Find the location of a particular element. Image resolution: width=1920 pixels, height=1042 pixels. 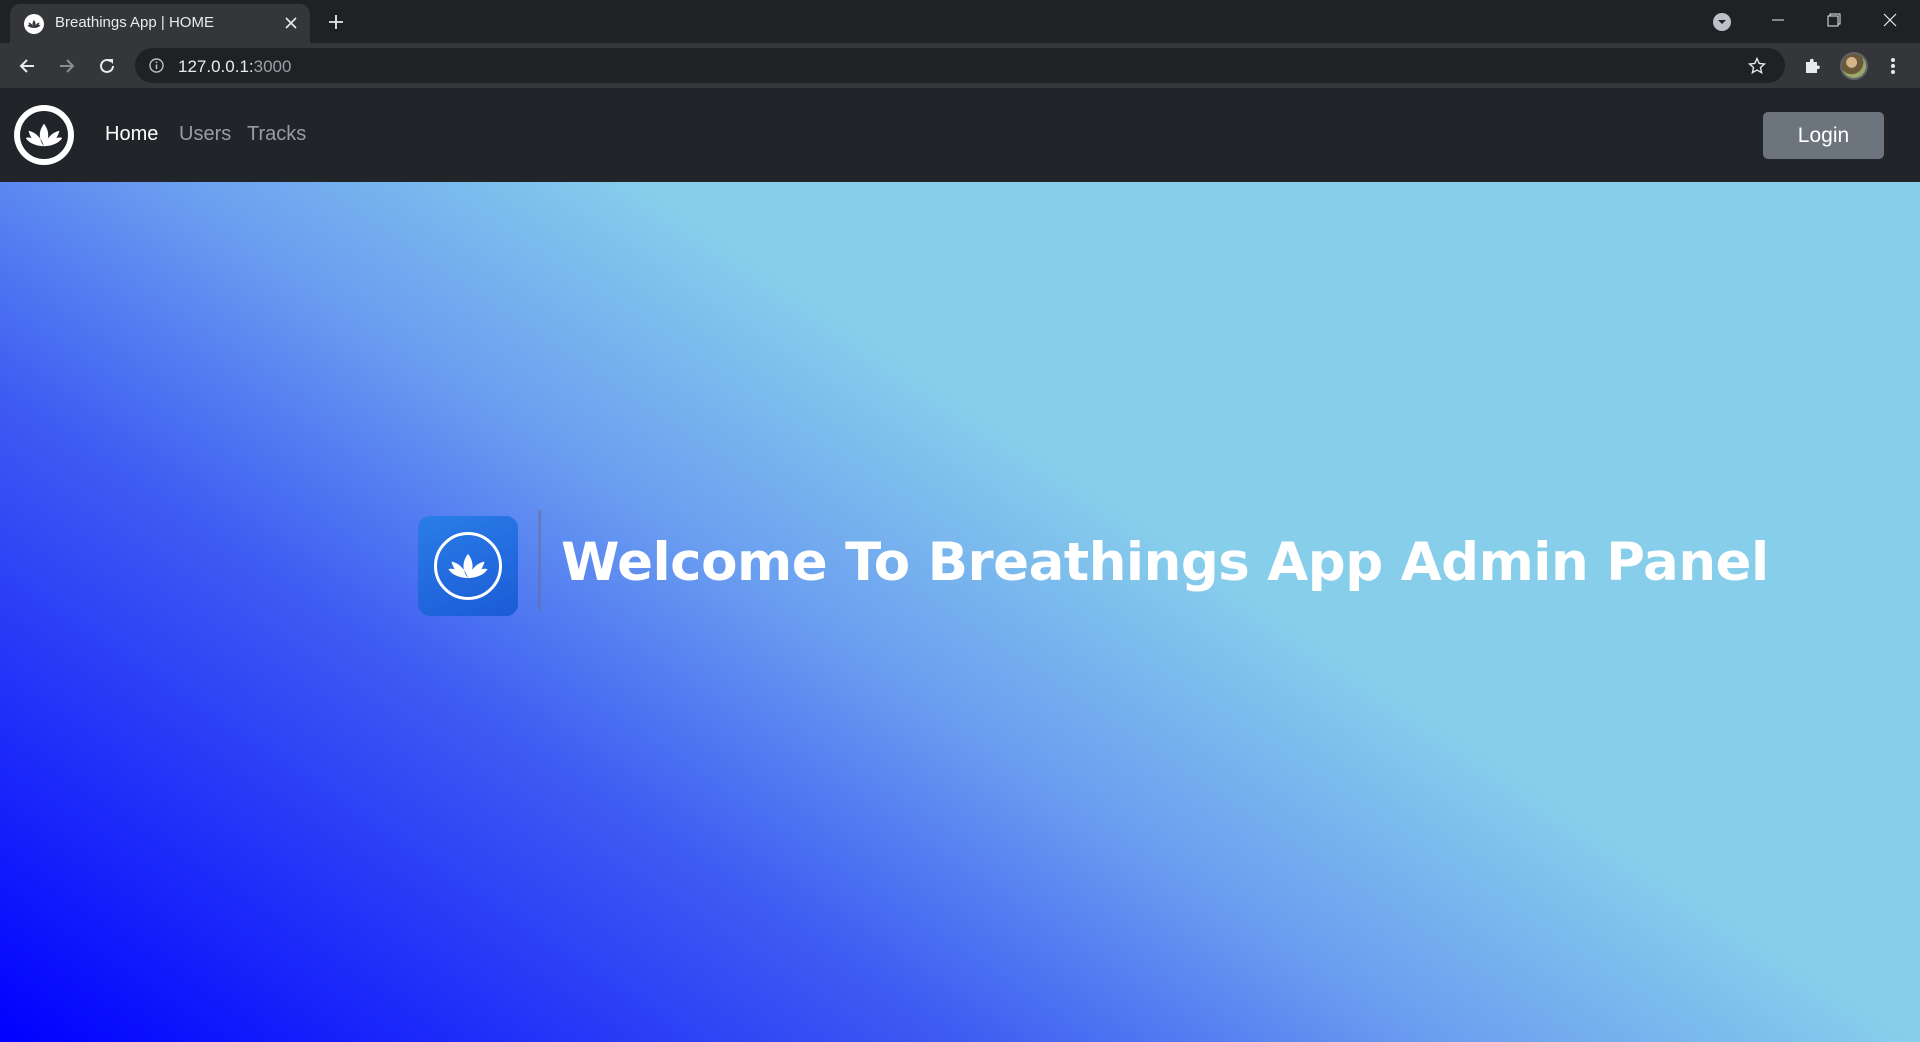

url-host: 127.0.0.1: is located at coordinates (216, 66).